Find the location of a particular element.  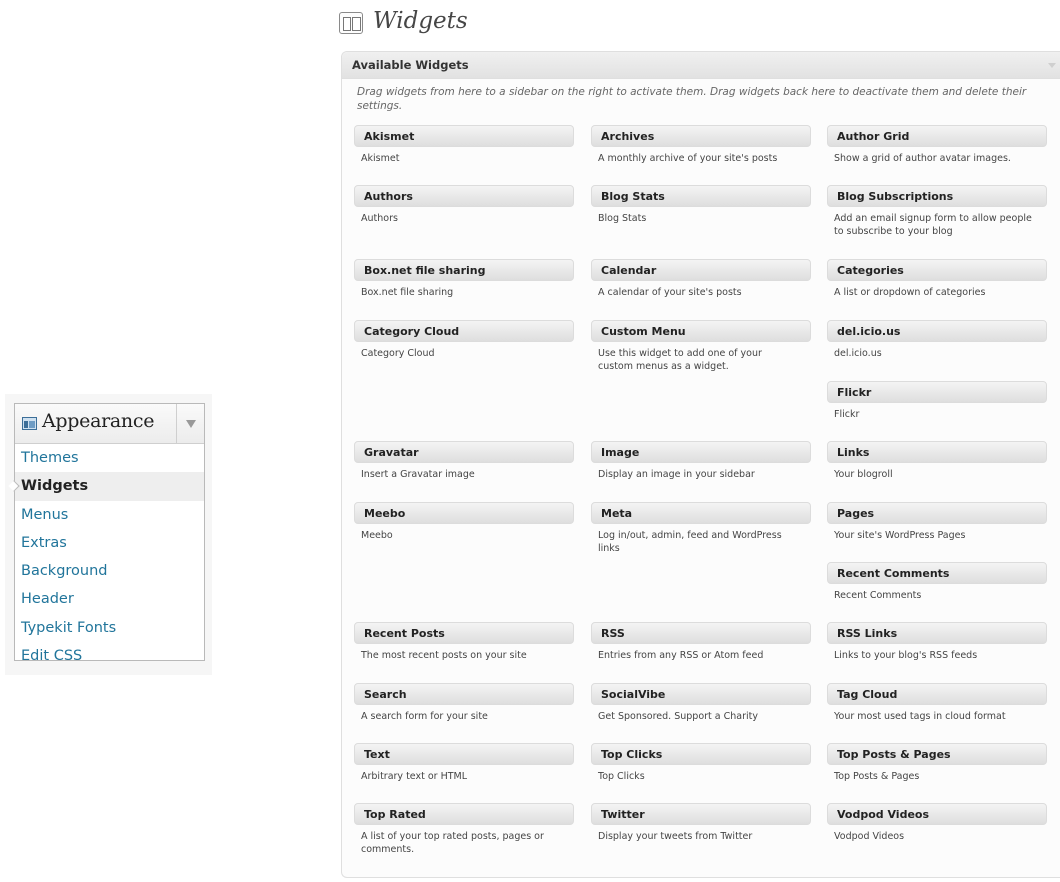

widget-title: Recent Posts is located at coordinates (464, 633).